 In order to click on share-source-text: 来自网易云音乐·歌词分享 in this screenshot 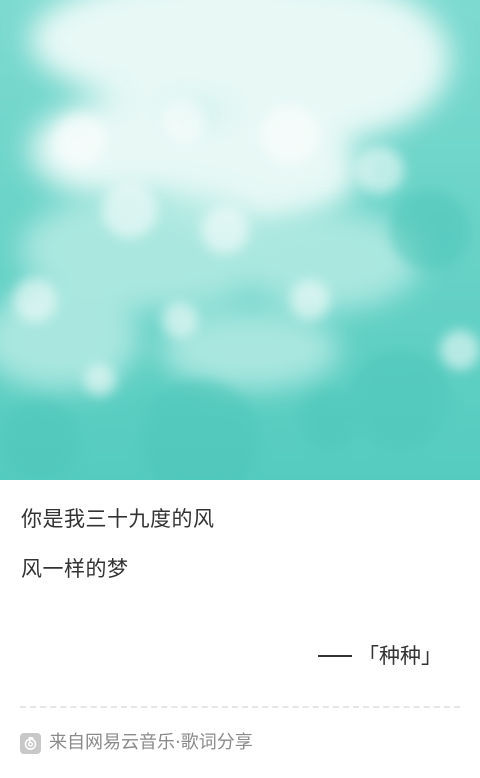, I will do `click(151, 742)`.